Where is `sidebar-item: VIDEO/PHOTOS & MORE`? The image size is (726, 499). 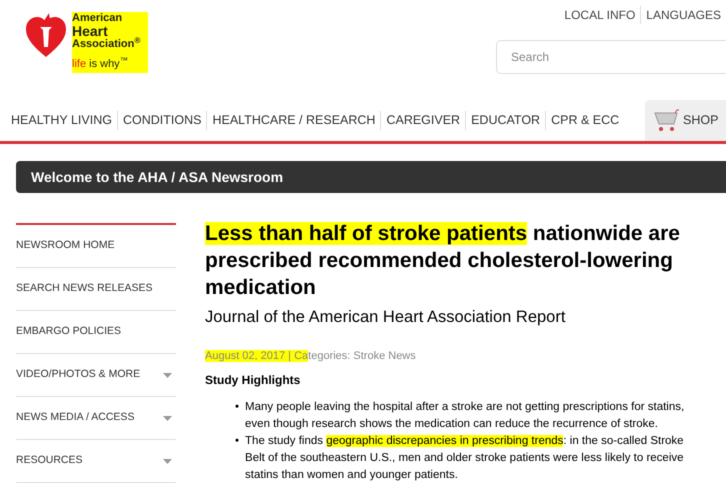
sidebar-item: VIDEO/PHOTOS & MORE is located at coordinates (96, 375).